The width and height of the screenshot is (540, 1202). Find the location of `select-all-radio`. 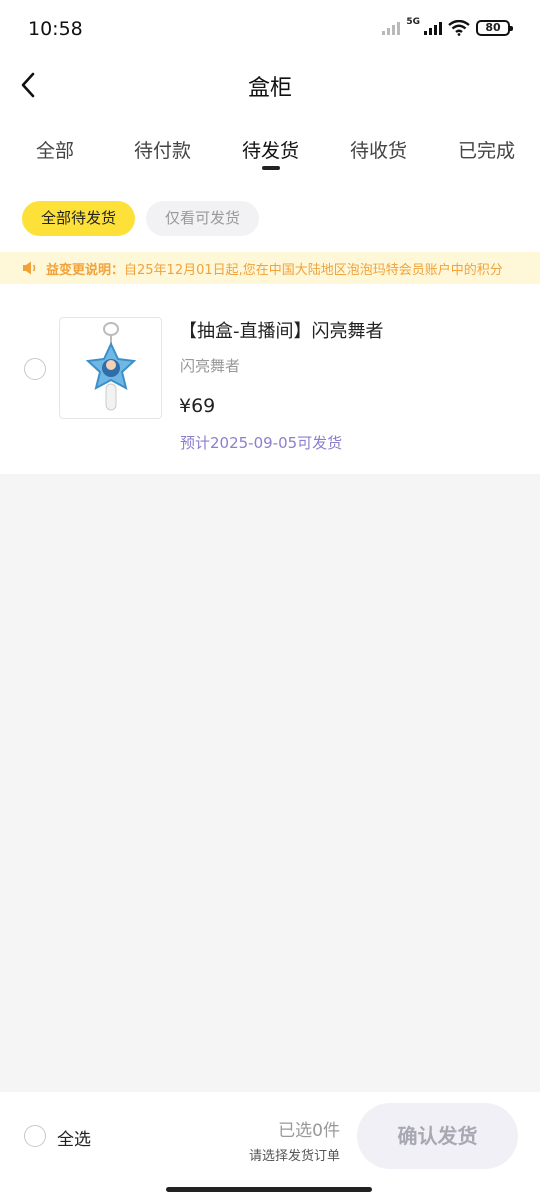

select-all-radio is located at coordinates (35, 1136).